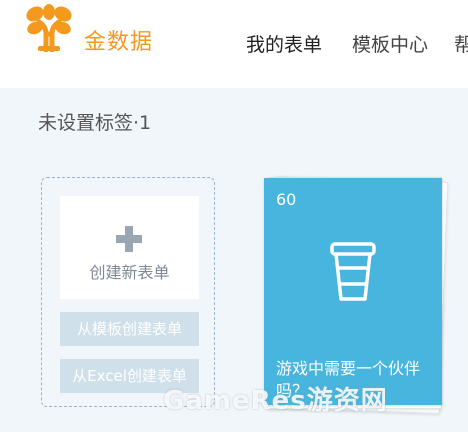 Image resolution: width=468 pixels, height=432 pixels. What do you see at coordinates (353, 271) in the screenshot?
I see `cup-icon` at bounding box center [353, 271].